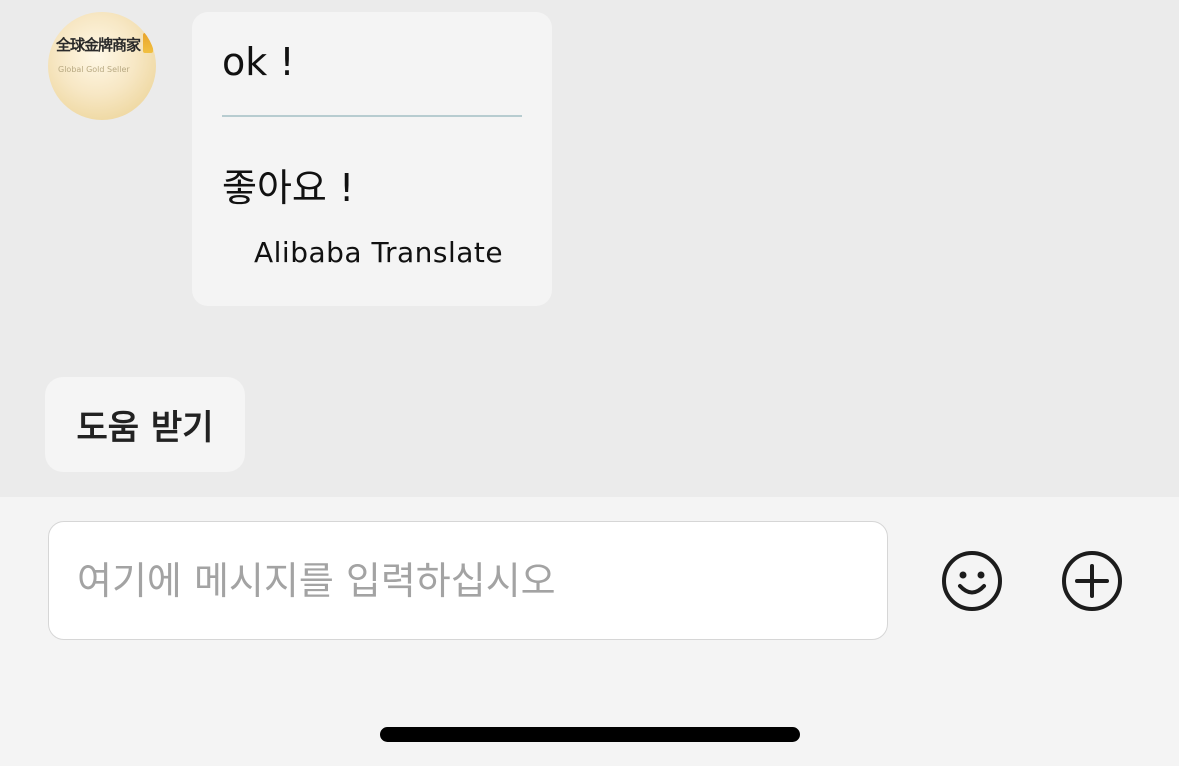 The image size is (1179, 766). I want to click on plus-circle-icon, so click(1092, 581).